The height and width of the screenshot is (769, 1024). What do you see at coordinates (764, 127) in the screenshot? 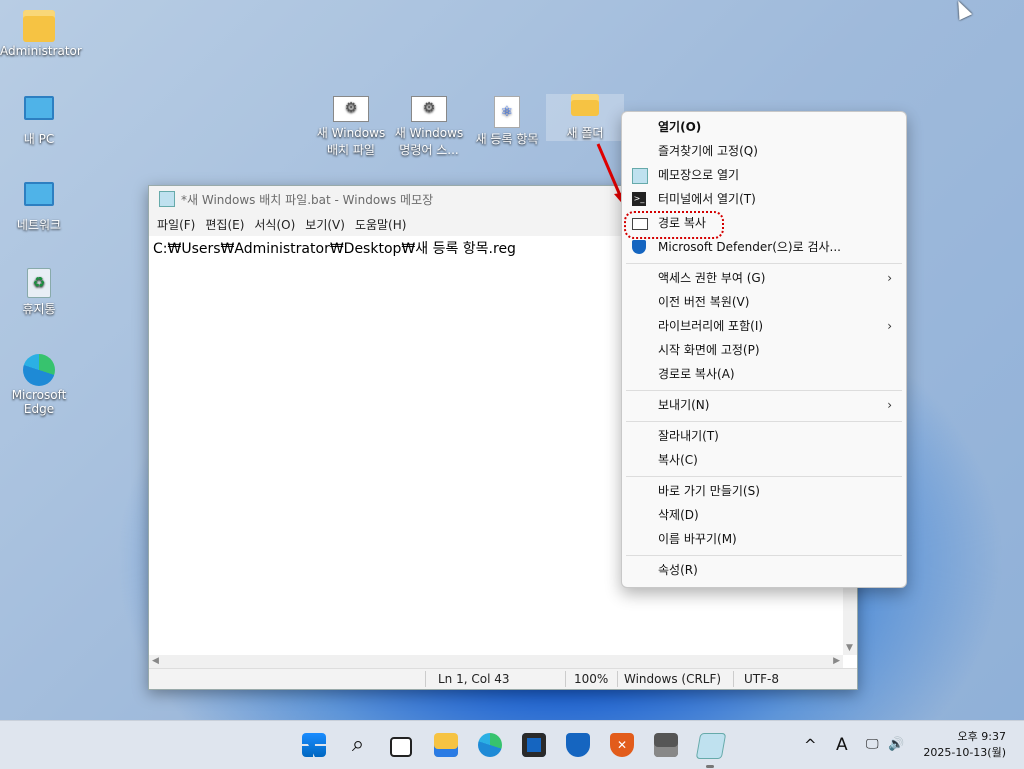
I see `menu-item-open: 열기(O)` at bounding box center [764, 127].